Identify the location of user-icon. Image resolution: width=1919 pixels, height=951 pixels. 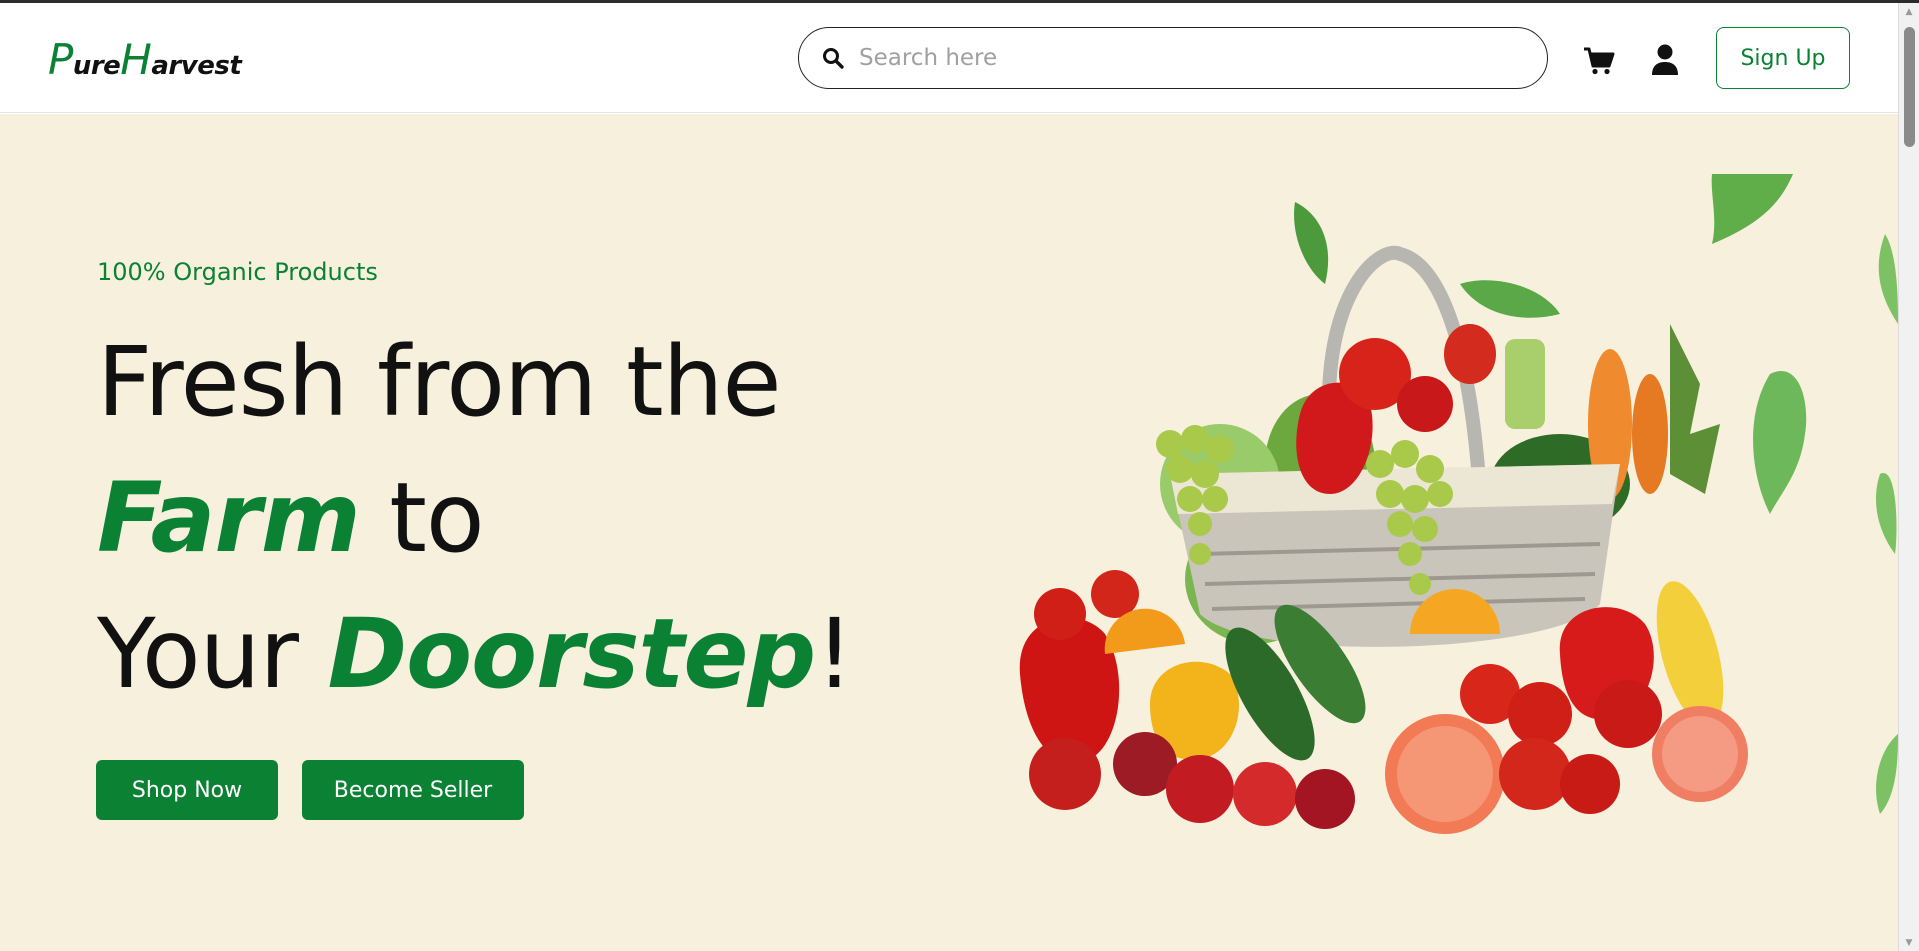
(1665, 60).